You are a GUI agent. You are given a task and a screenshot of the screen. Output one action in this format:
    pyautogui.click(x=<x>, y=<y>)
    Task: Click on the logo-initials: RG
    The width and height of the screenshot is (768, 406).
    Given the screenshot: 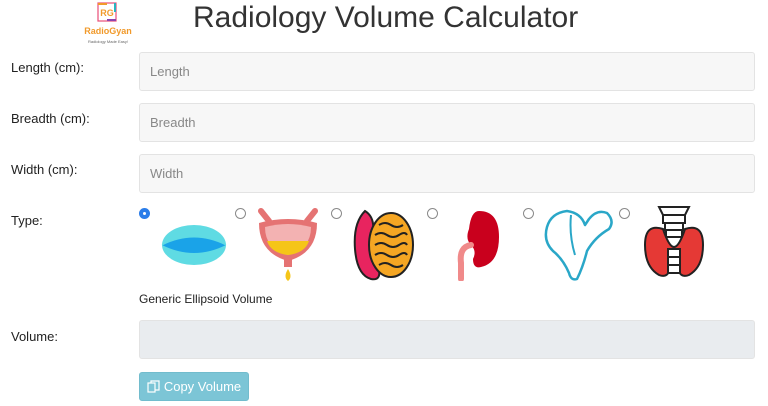 What is the action you would take?
    pyautogui.click(x=107, y=13)
    